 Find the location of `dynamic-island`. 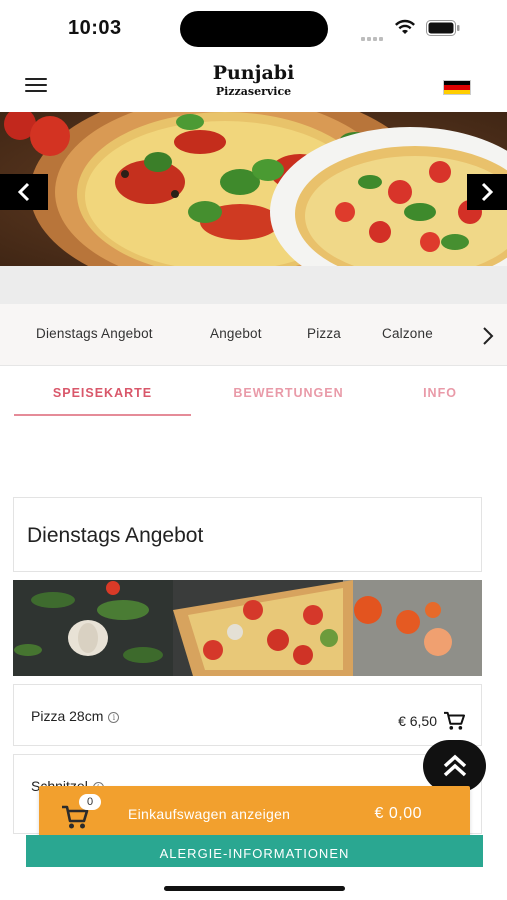

dynamic-island is located at coordinates (254, 29).